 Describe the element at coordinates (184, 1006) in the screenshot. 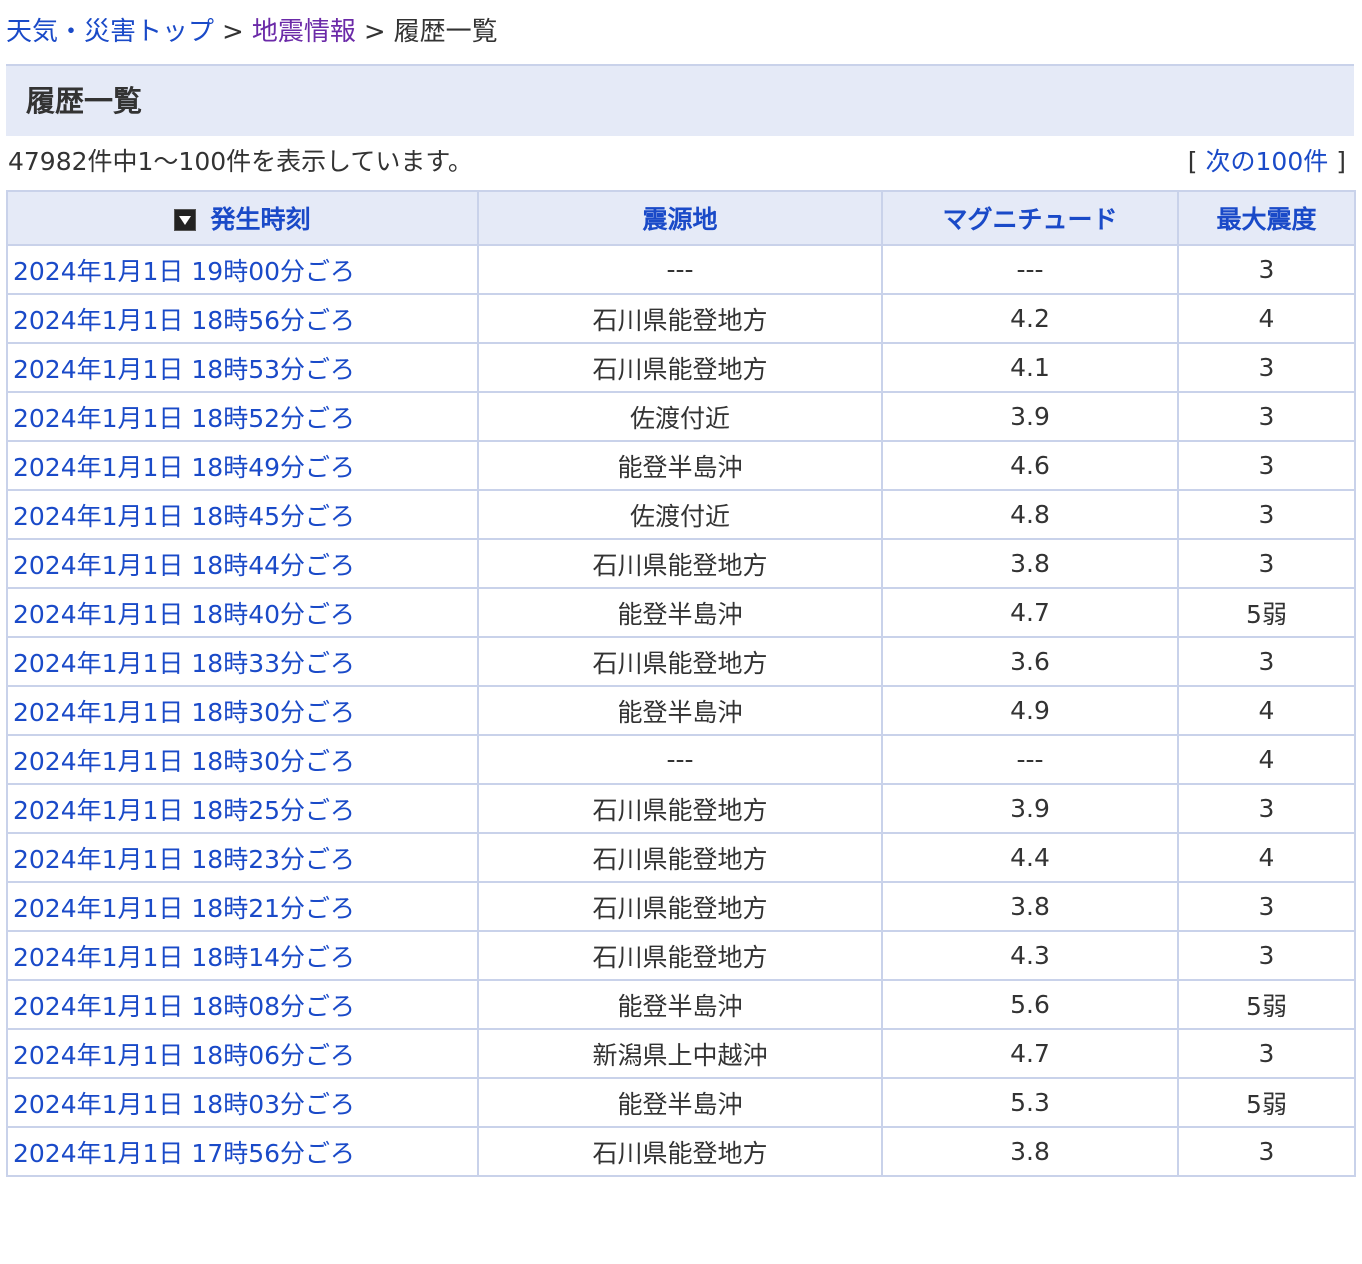

I see `quake-detail-link: 2024年1月1日 18時08分ごろ` at that location.